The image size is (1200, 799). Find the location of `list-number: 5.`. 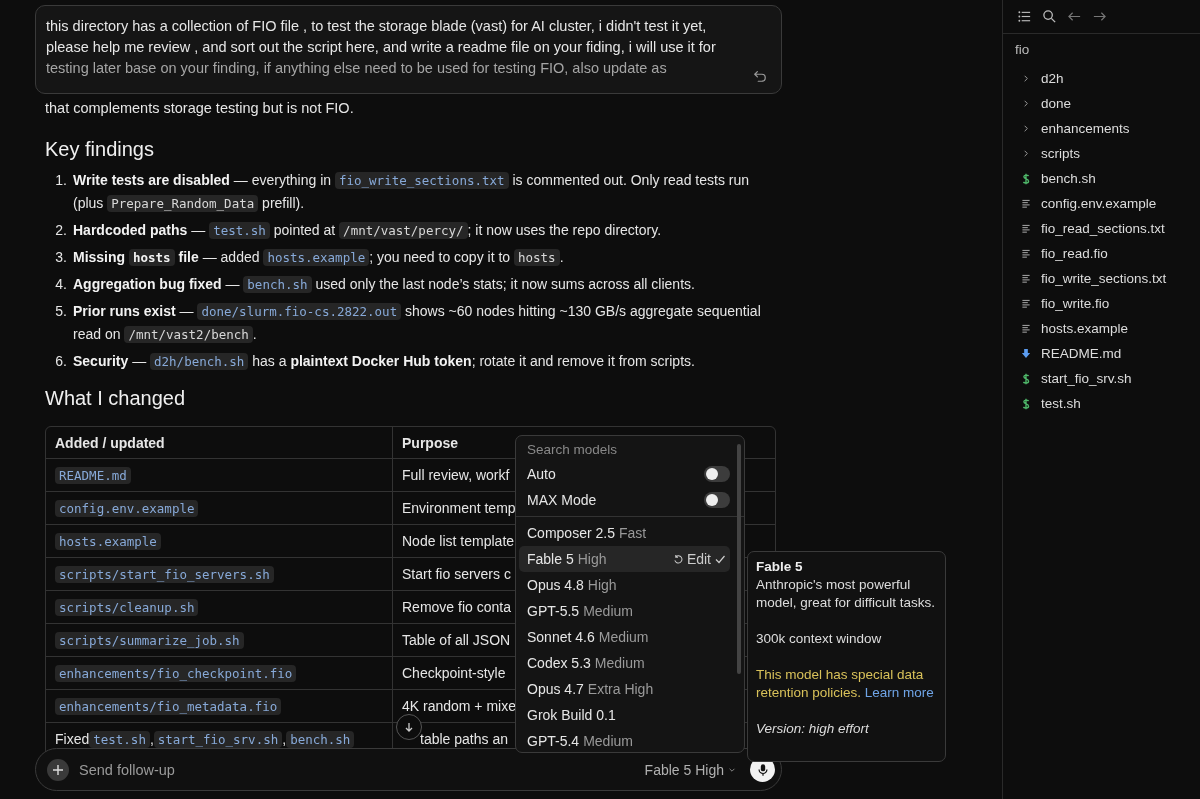

list-number: 5. is located at coordinates (61, 311).